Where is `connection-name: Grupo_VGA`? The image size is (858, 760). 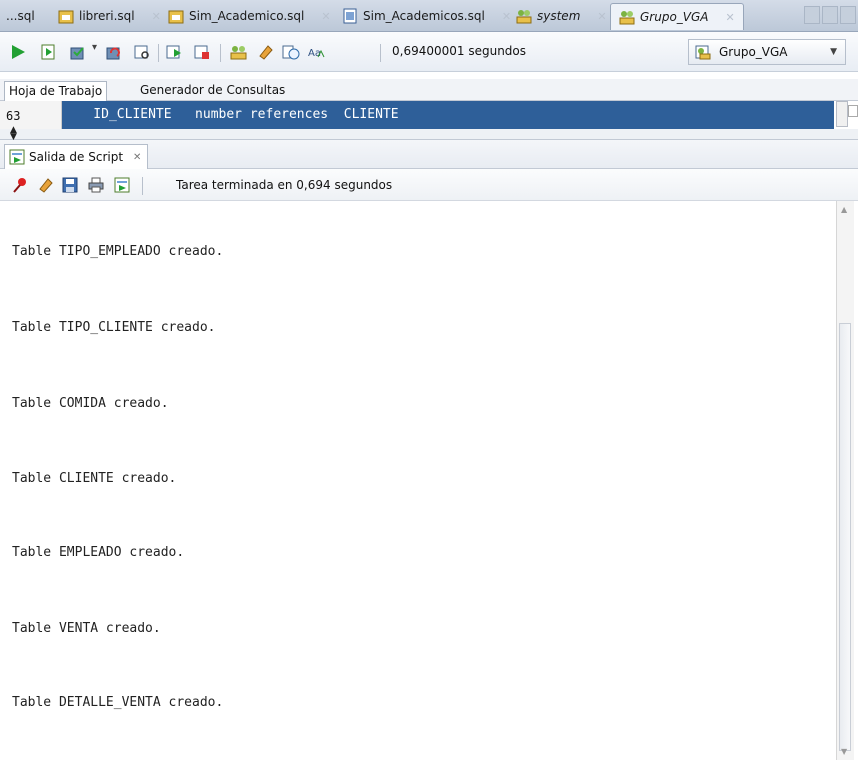
connection-name: Grupo_VGA is located at coordinates (753, 52).